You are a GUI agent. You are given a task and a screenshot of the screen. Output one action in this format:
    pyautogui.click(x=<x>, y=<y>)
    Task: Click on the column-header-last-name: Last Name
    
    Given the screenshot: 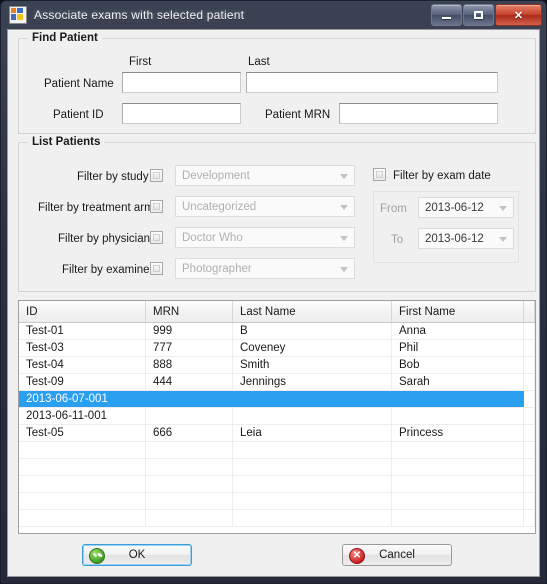 What is the action you would take?
    pyautogui.click(x=312, y=311)
    